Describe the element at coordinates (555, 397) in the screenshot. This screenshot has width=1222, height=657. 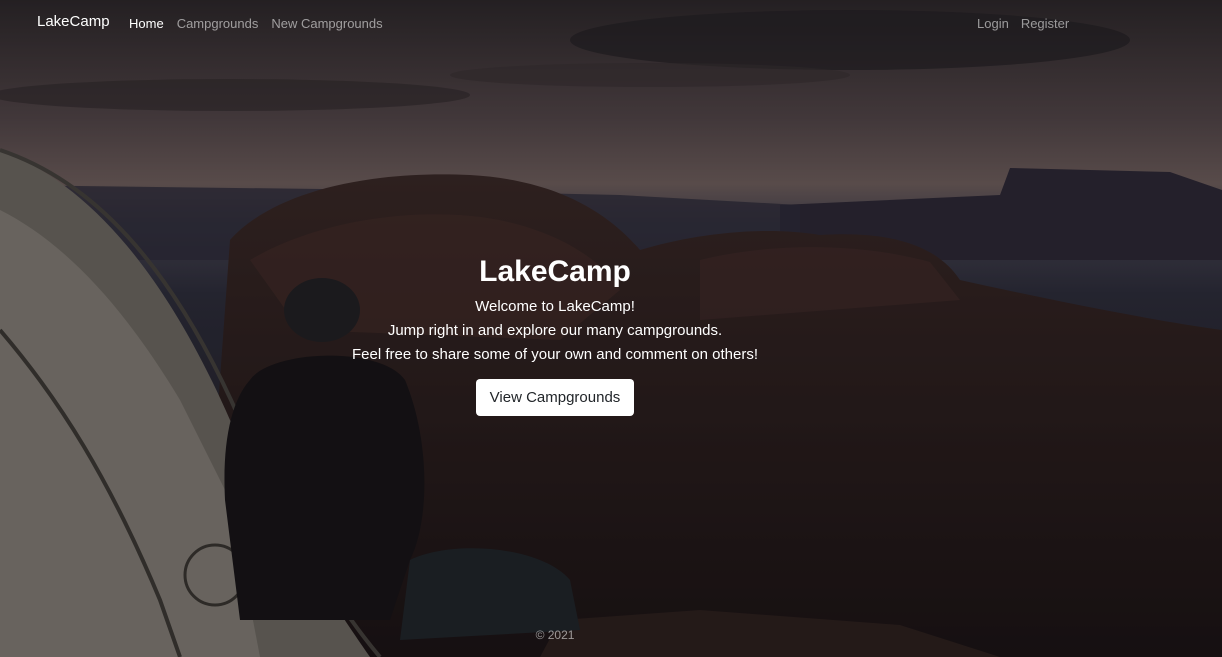
I see `view-campgrounds-button: View Campgrounds` at that location.